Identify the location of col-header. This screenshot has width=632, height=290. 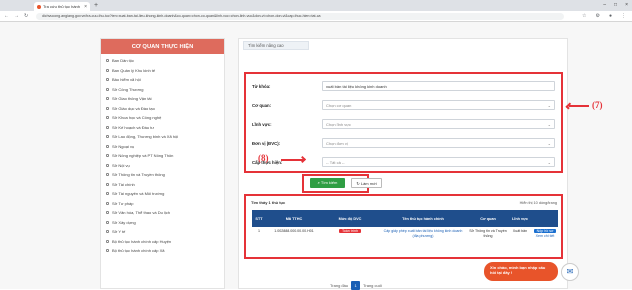
(545, 218).